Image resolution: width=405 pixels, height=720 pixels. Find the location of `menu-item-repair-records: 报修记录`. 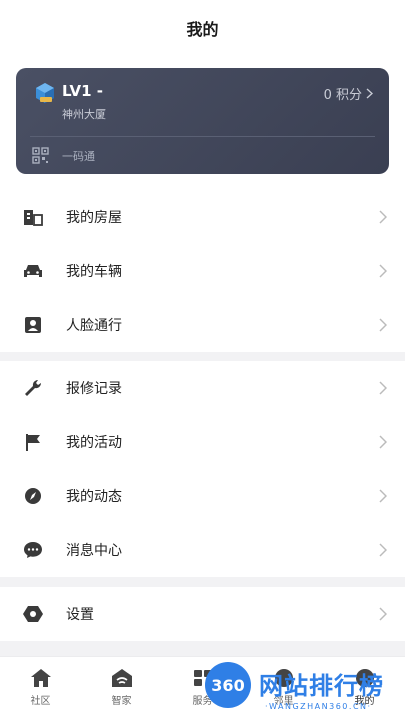

menu-item-repair-records: 报修记录 is located at coordinates (202, 388).